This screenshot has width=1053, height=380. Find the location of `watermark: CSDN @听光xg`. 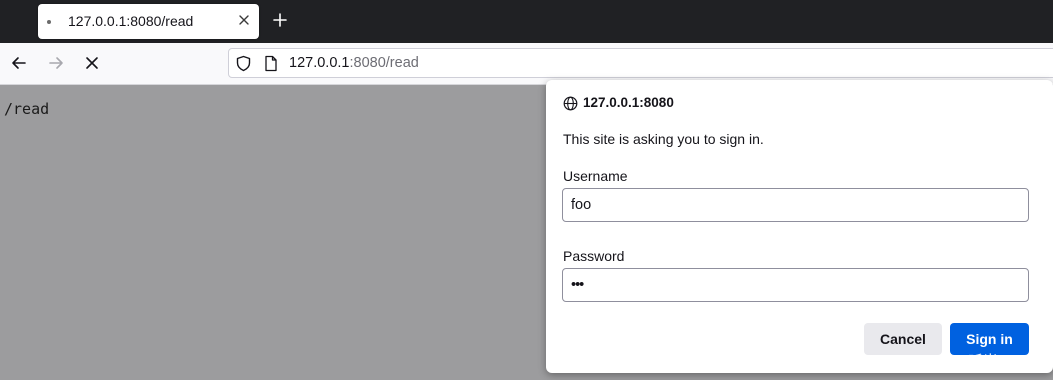

watermark: CSDN @听光xg is located at coordinates (960, 361).